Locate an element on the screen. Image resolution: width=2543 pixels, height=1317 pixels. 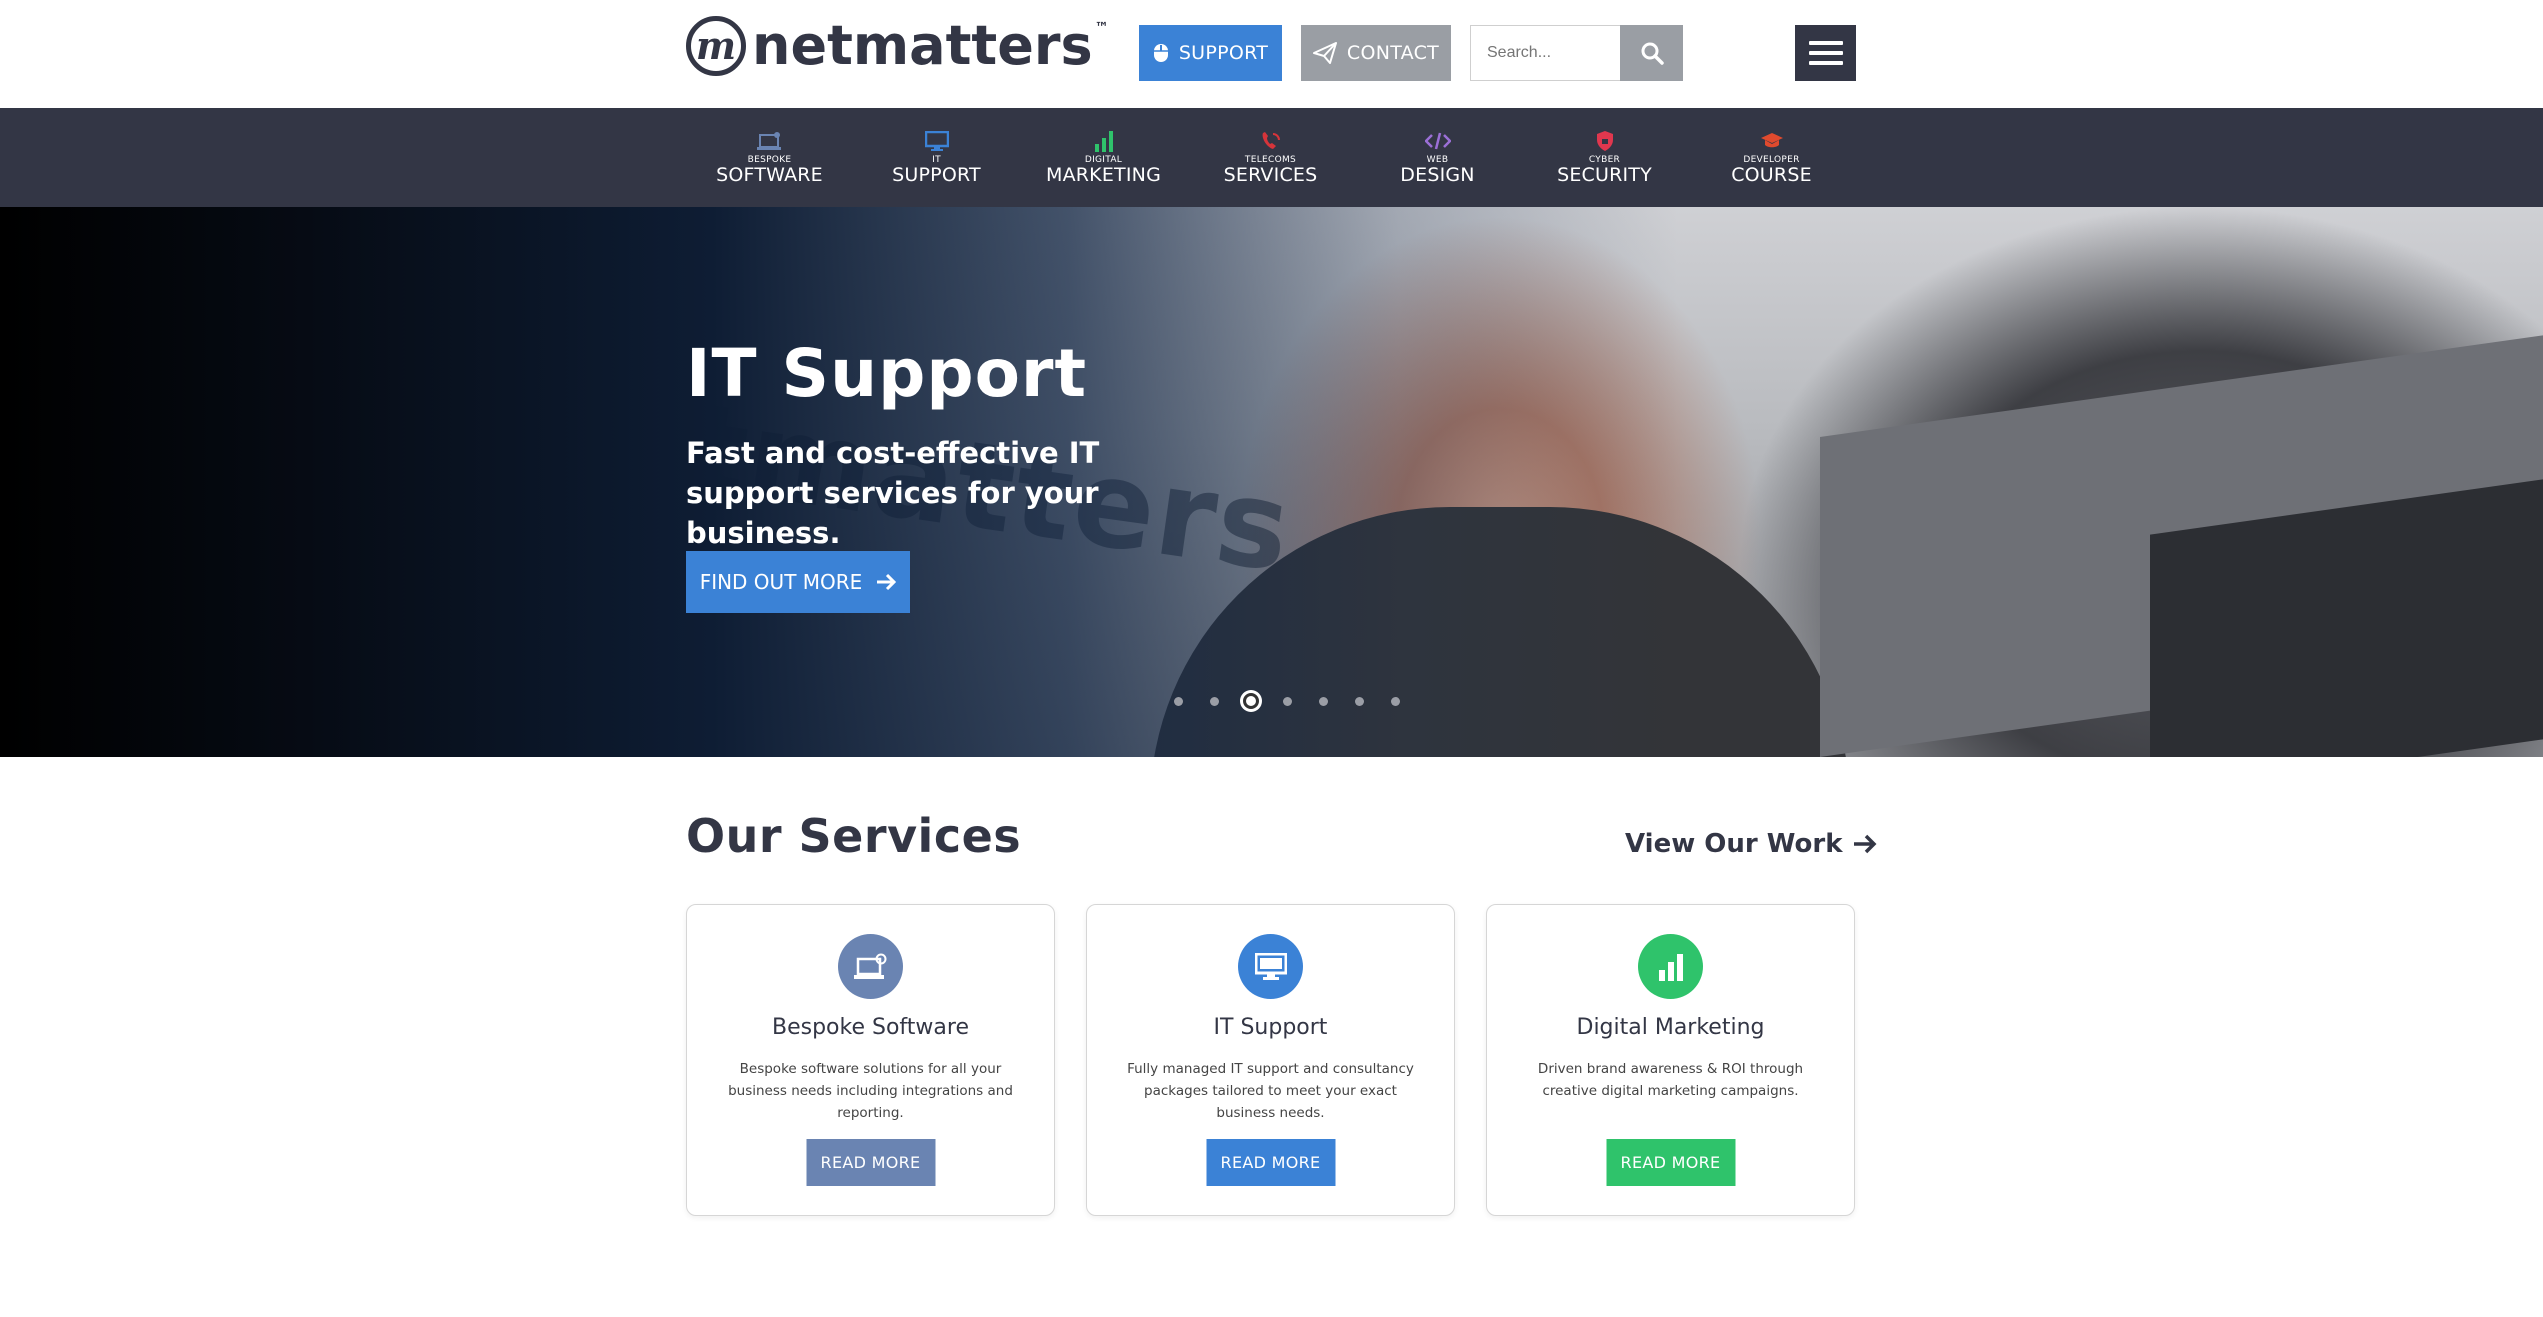
search-icon is located at coordinates (1652, 53).